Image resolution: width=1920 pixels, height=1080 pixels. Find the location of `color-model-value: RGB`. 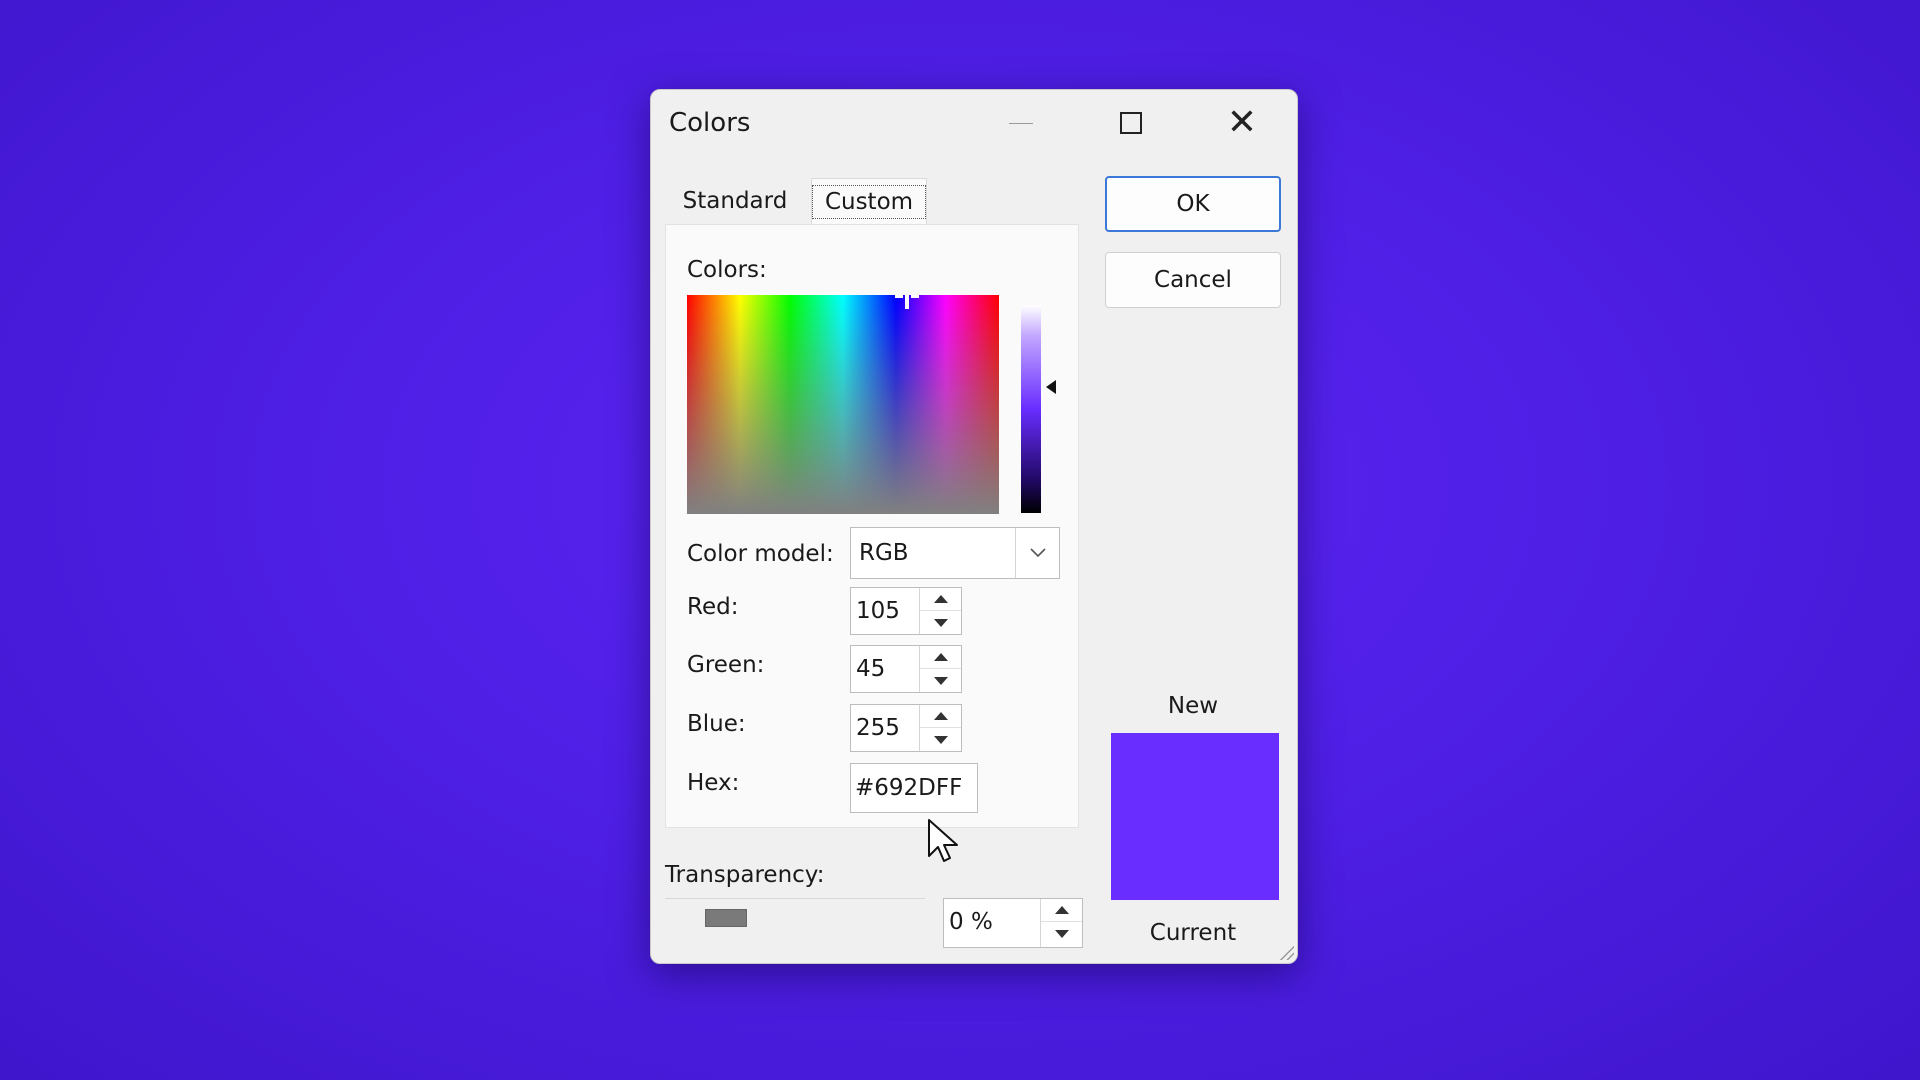

color-model-value: RGB is located at coordinates (884, 553).